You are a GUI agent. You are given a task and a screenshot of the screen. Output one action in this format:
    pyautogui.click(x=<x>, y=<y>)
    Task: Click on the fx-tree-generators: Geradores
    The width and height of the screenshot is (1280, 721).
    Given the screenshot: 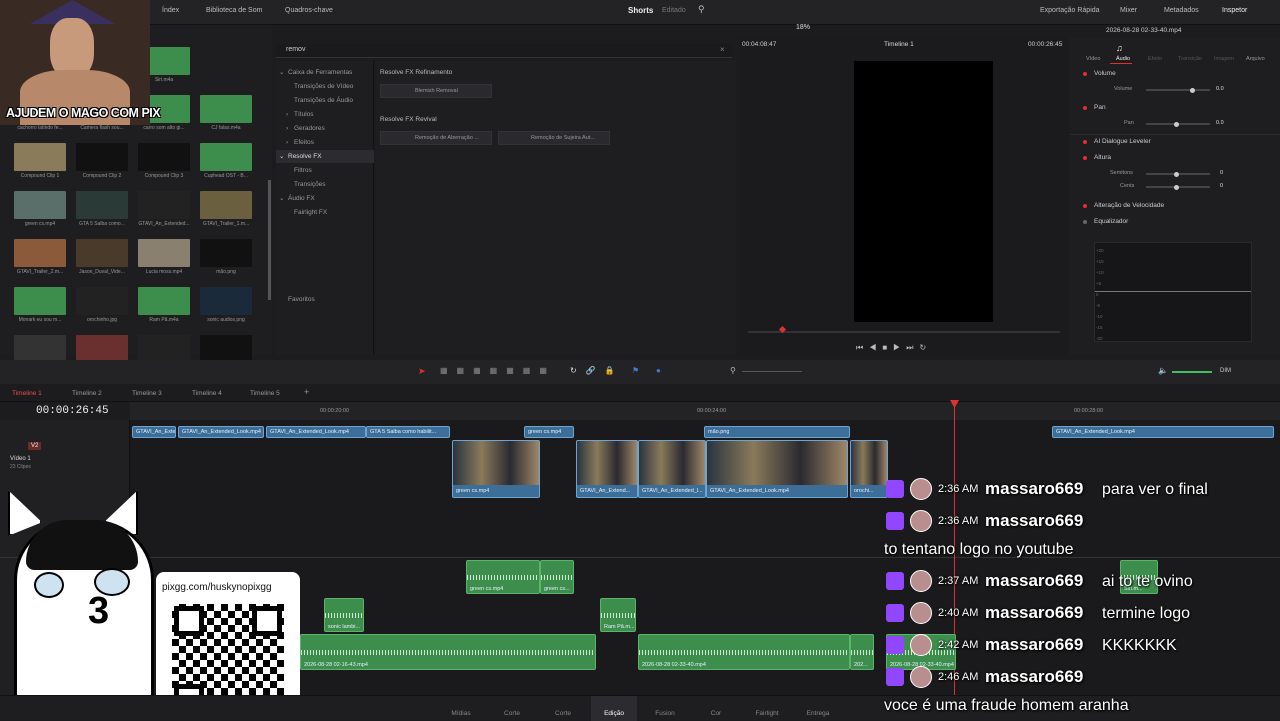 What is the action you would take?
    pyautogui.click(x=309, y=128)
    